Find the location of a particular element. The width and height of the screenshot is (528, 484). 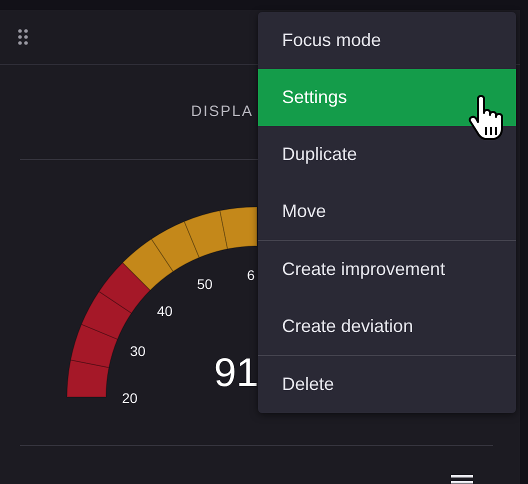

menu-item: Duplicate is located at coordinates (387, 154).